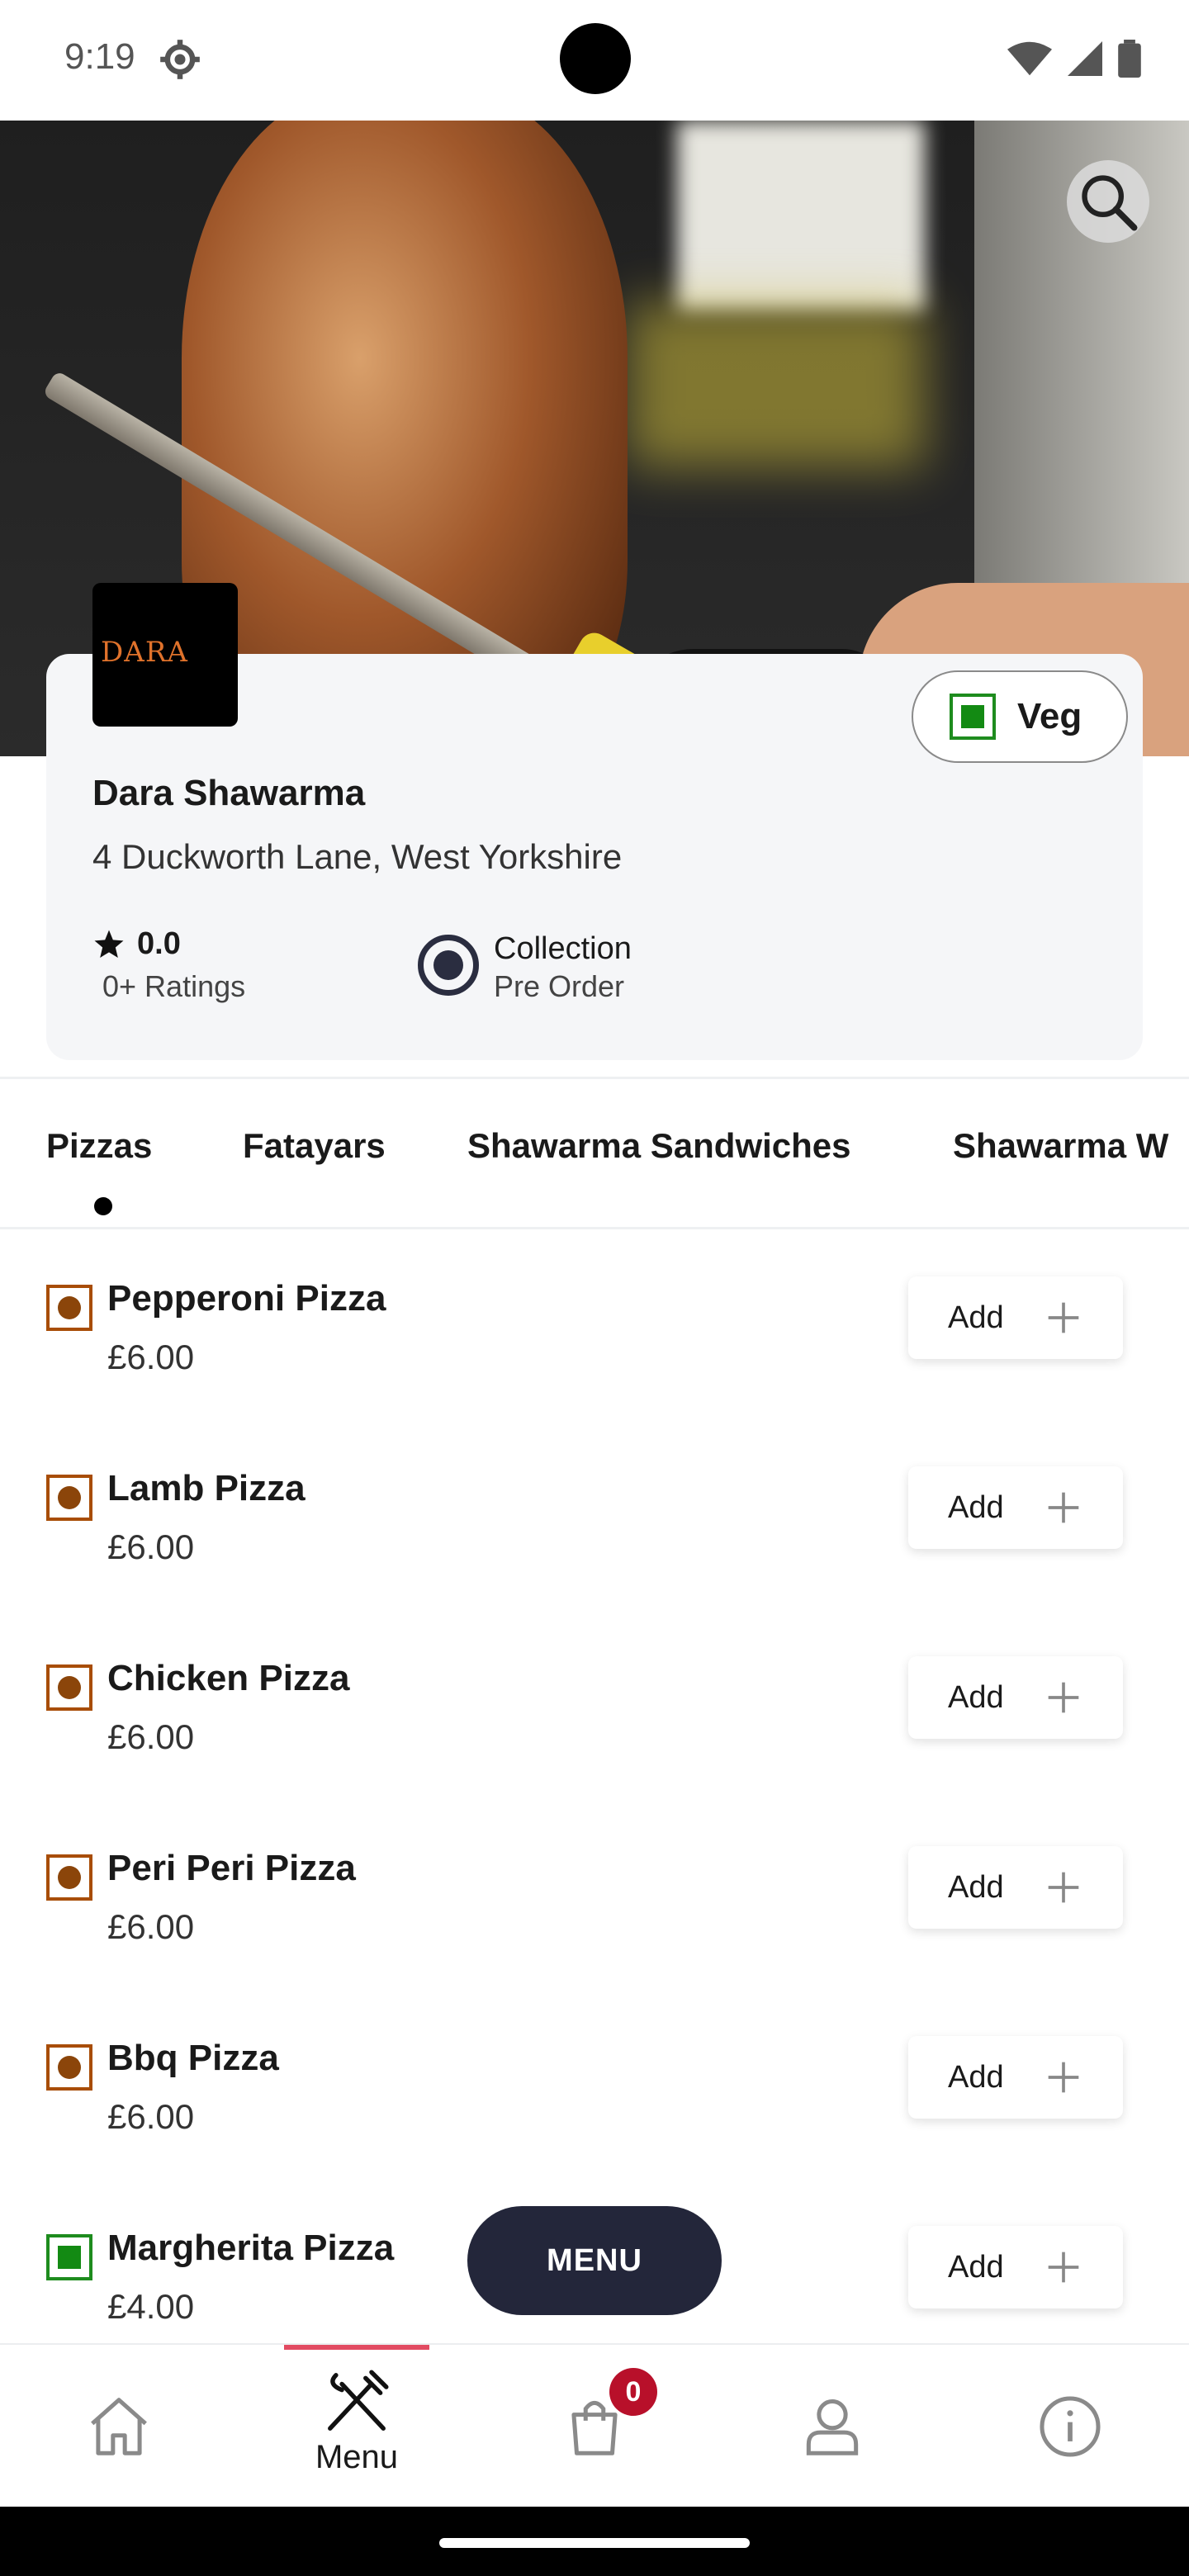 The width and height of the screenshot is (1189, 2576). I want to click on item-name: Lamb Pizza, so click(206, 1488).